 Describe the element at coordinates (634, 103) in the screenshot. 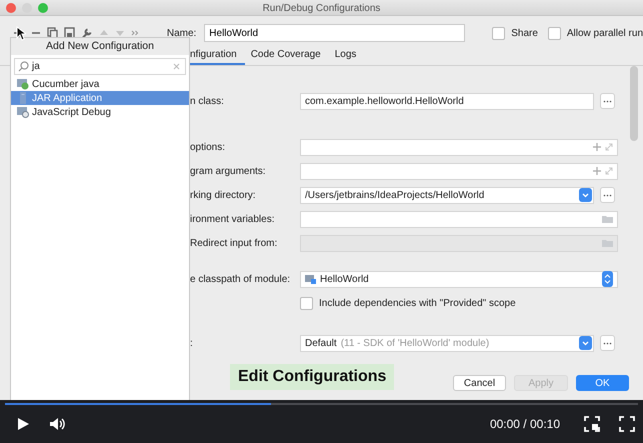

I see `scrollbar` at that location.